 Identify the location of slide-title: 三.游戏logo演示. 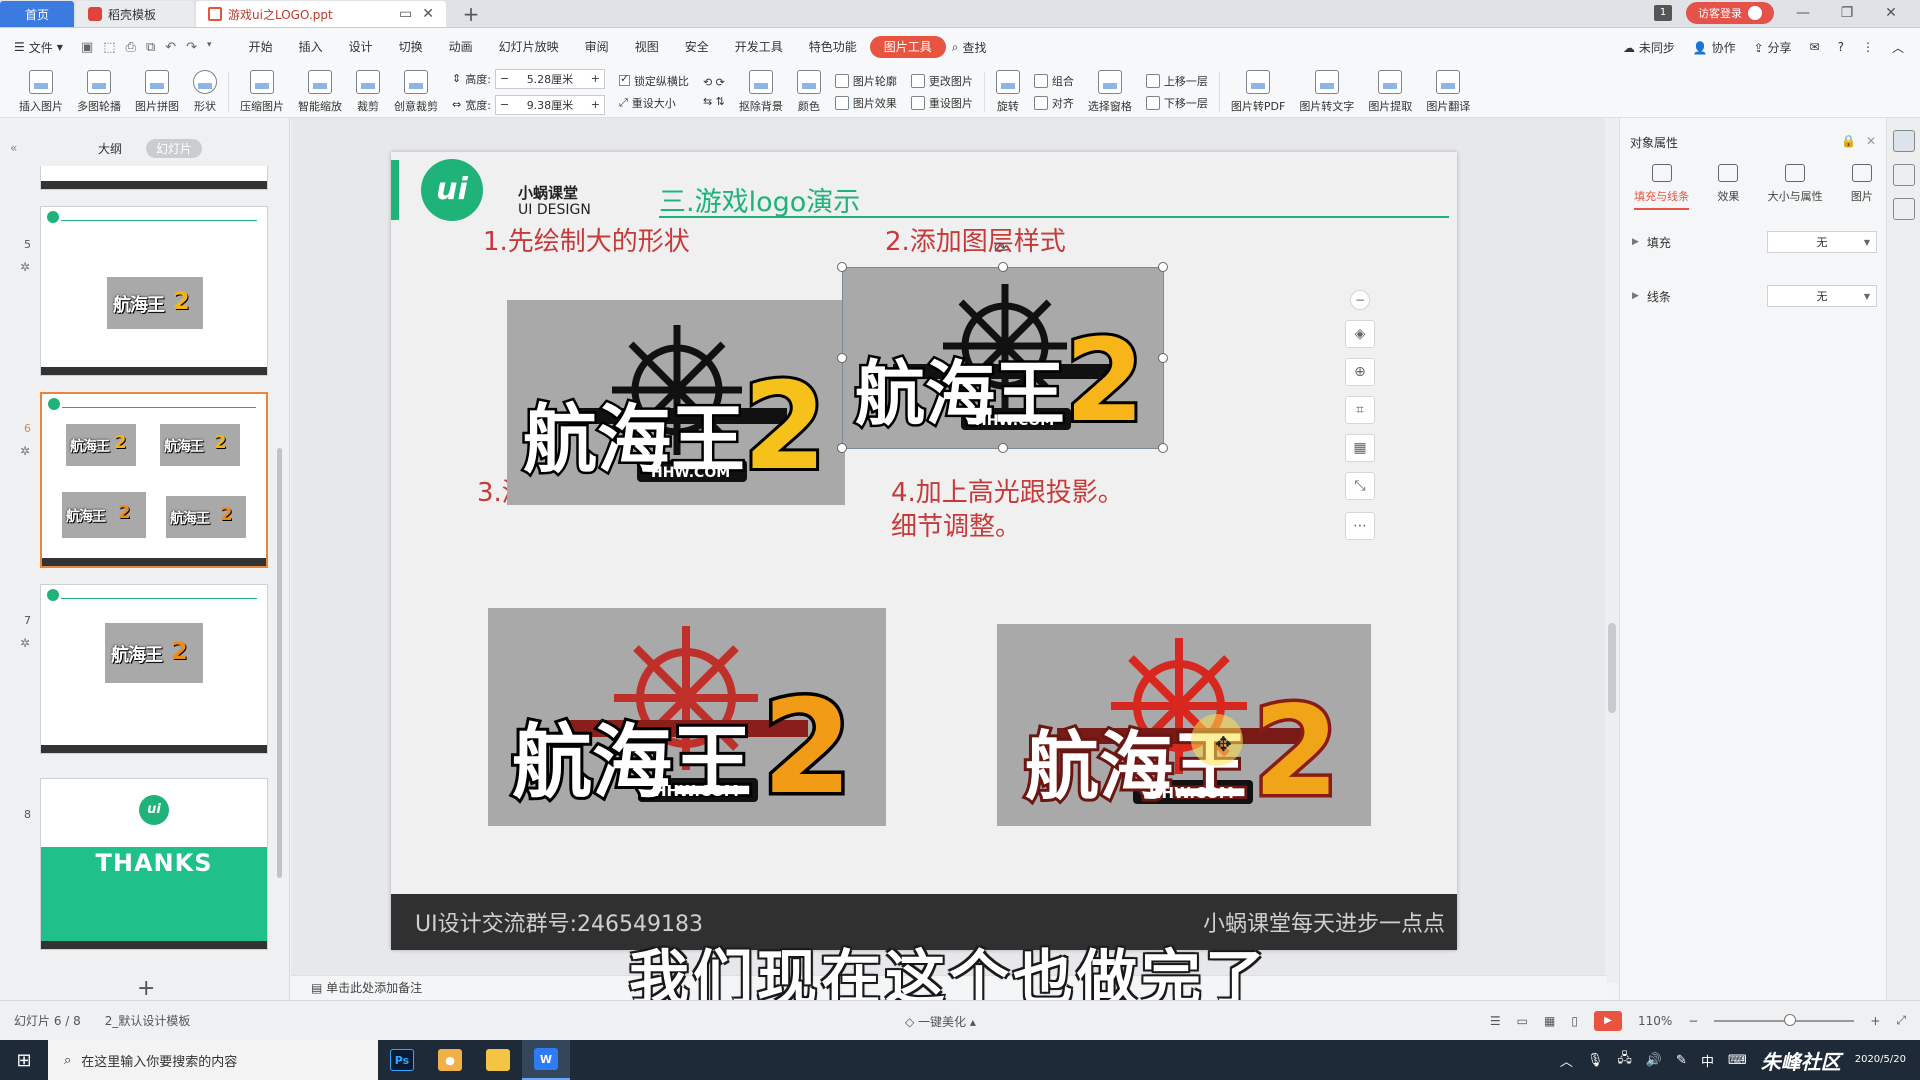
(759, 199).